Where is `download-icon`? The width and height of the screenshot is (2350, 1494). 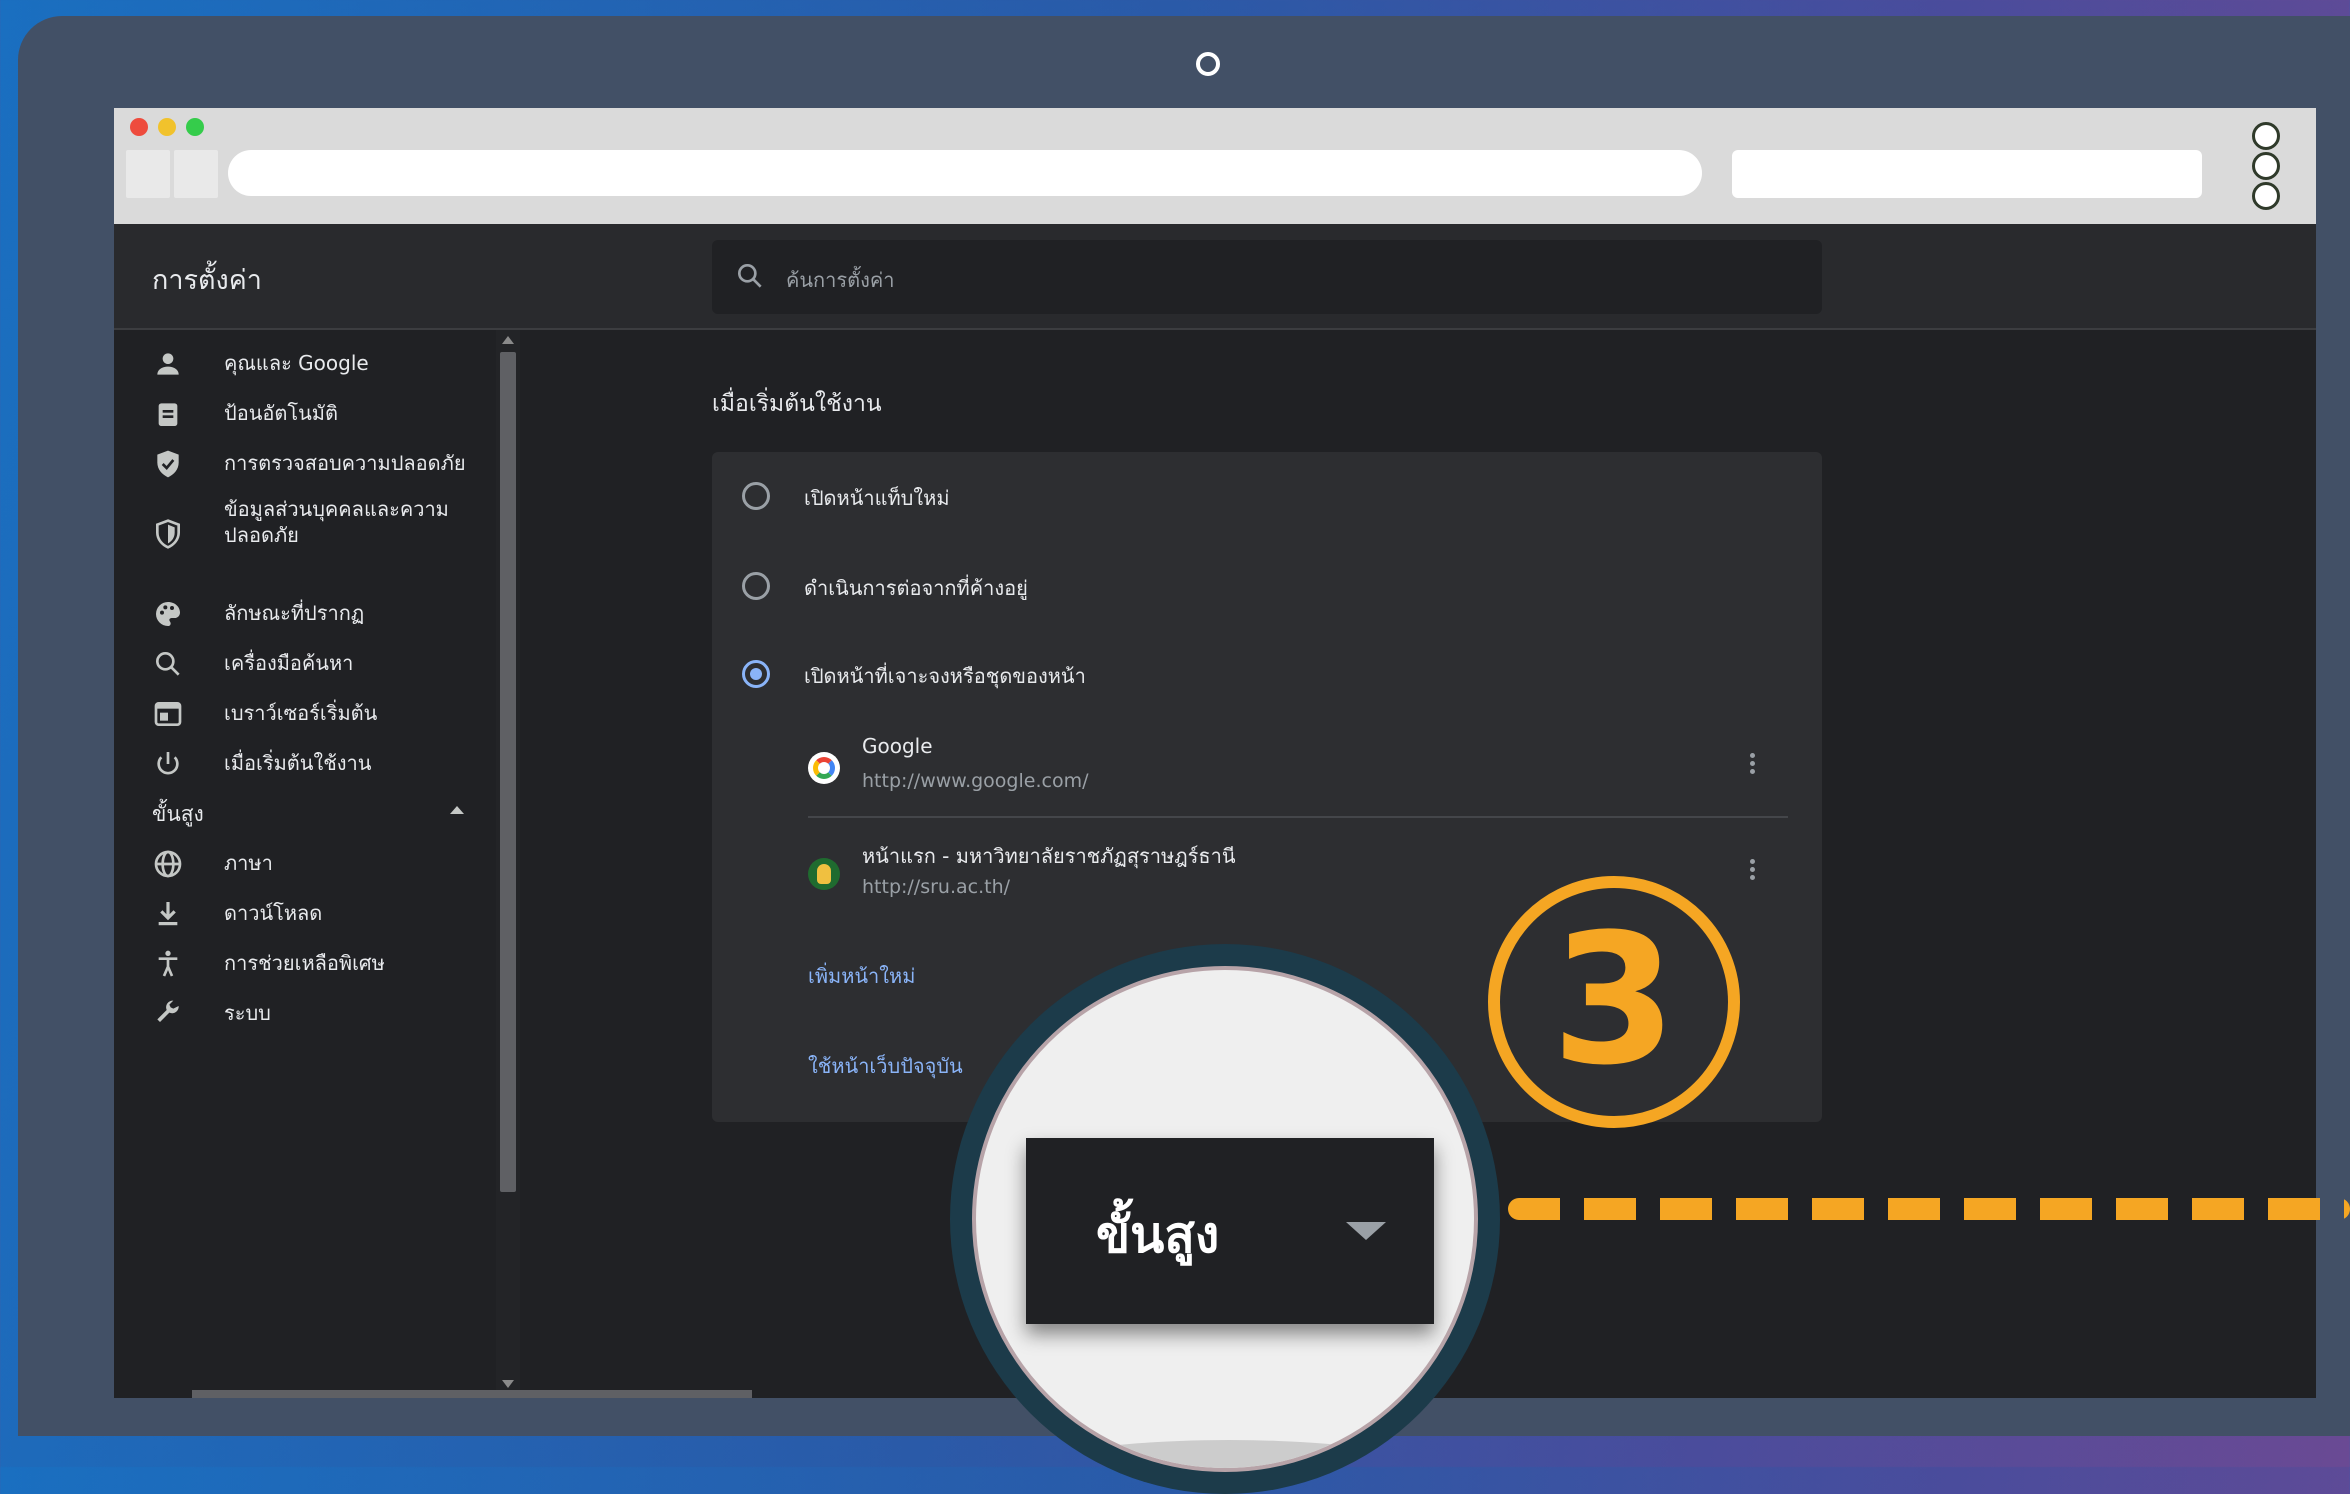
download-icon is located at coordinates (168, 914).